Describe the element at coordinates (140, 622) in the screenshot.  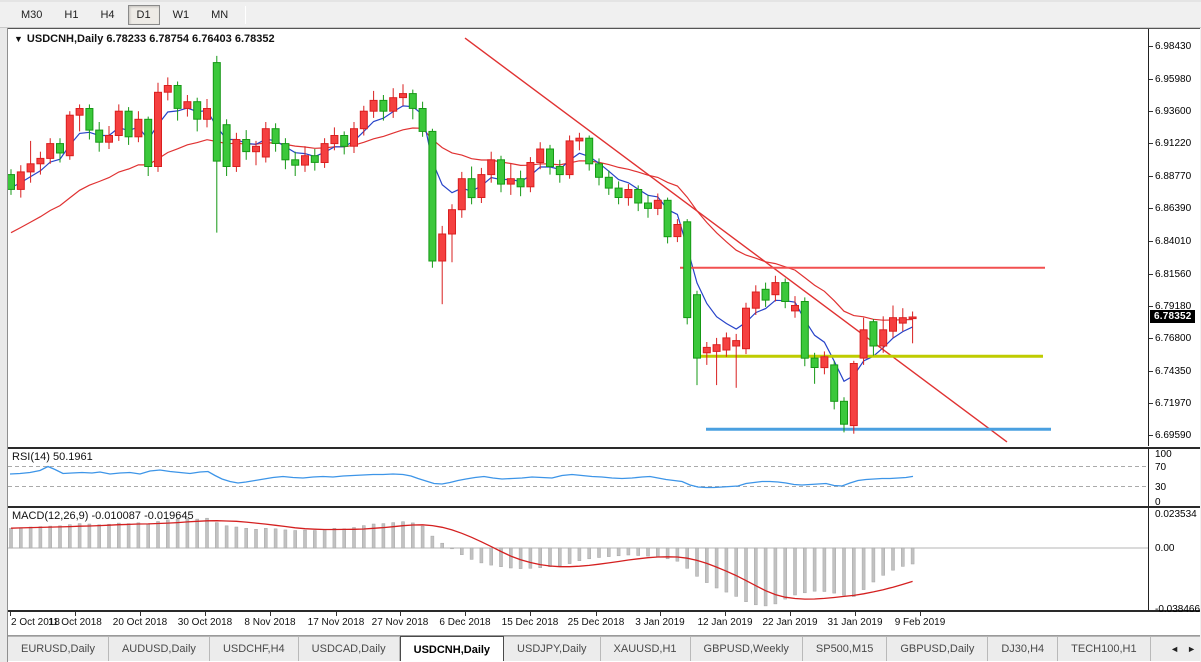
I see `date-axis-label: 20 Oct 2018` at that location.